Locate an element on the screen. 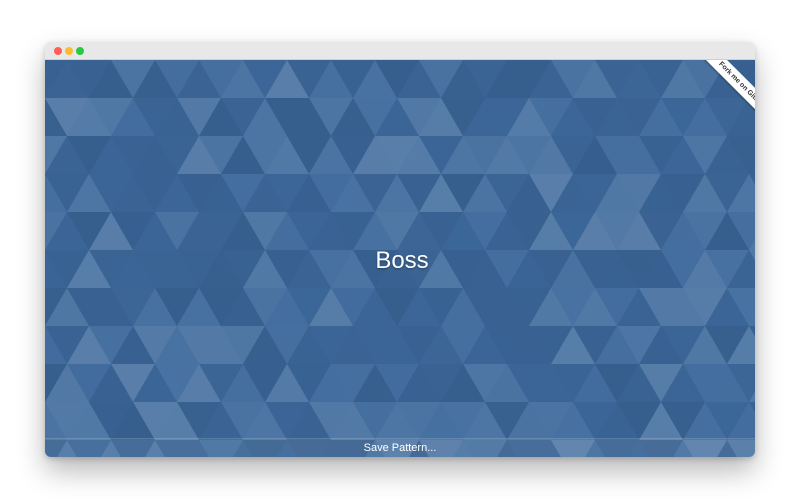 Image resolution: width=800 pixels, height=499 pixels. zoom-window-icon is located at coordinates (80, 51).